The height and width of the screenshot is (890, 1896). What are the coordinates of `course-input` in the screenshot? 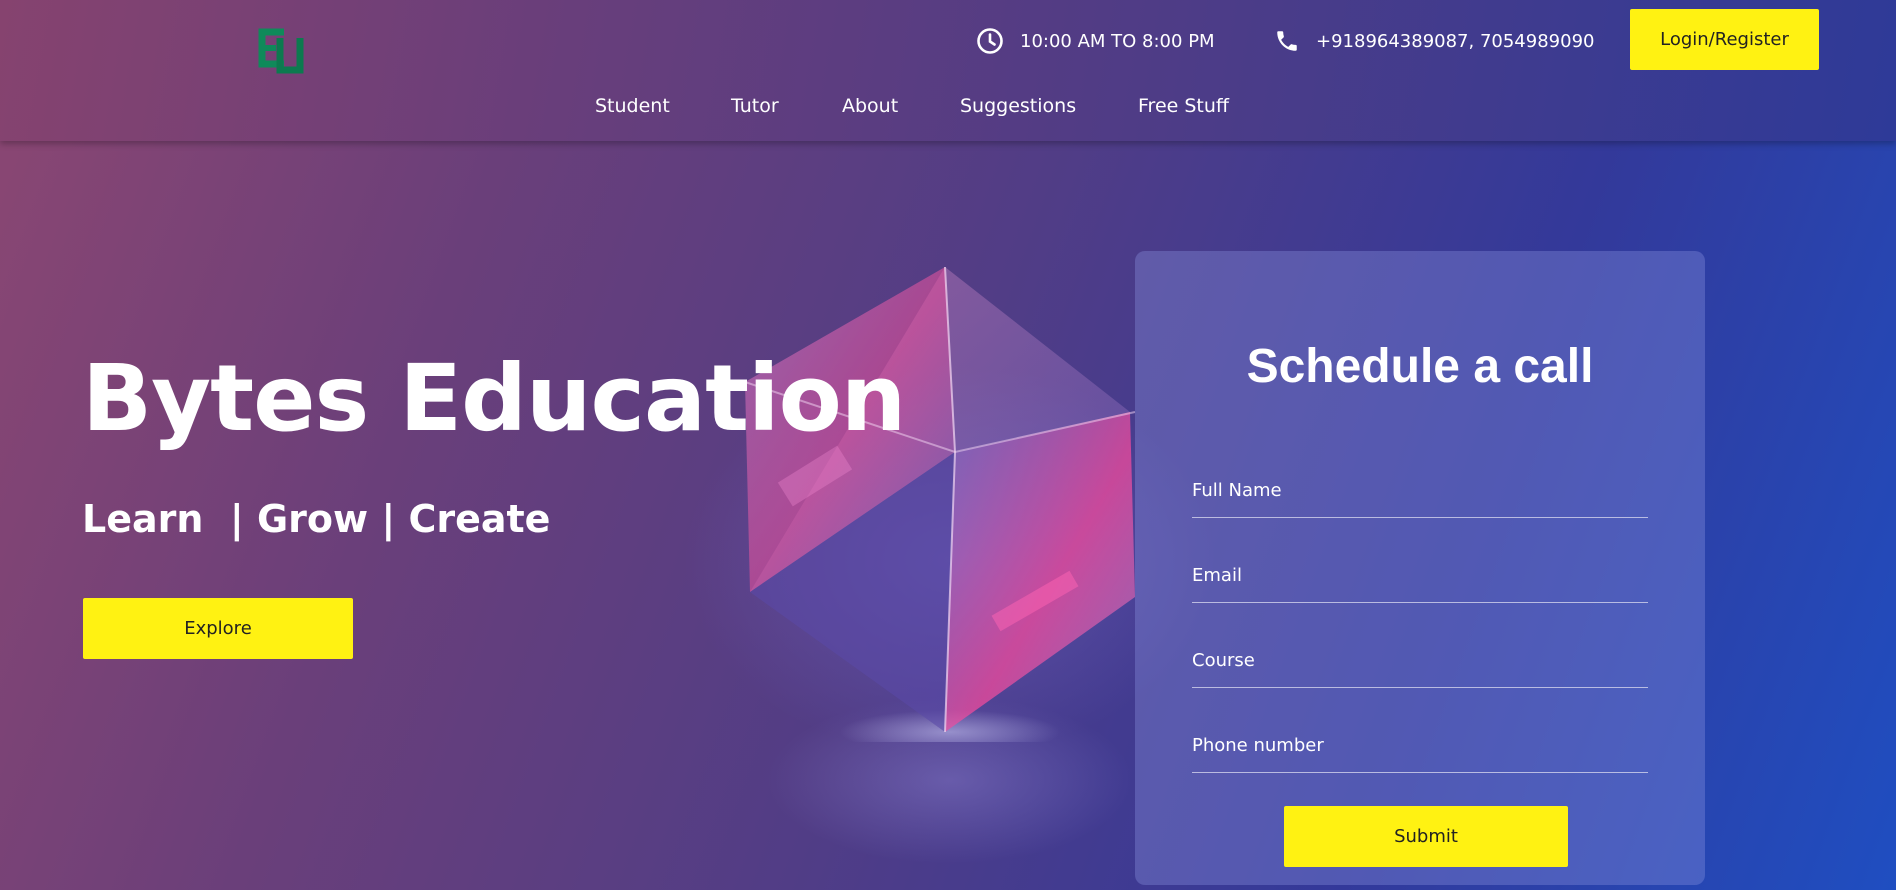 It's located at (1420, 660).